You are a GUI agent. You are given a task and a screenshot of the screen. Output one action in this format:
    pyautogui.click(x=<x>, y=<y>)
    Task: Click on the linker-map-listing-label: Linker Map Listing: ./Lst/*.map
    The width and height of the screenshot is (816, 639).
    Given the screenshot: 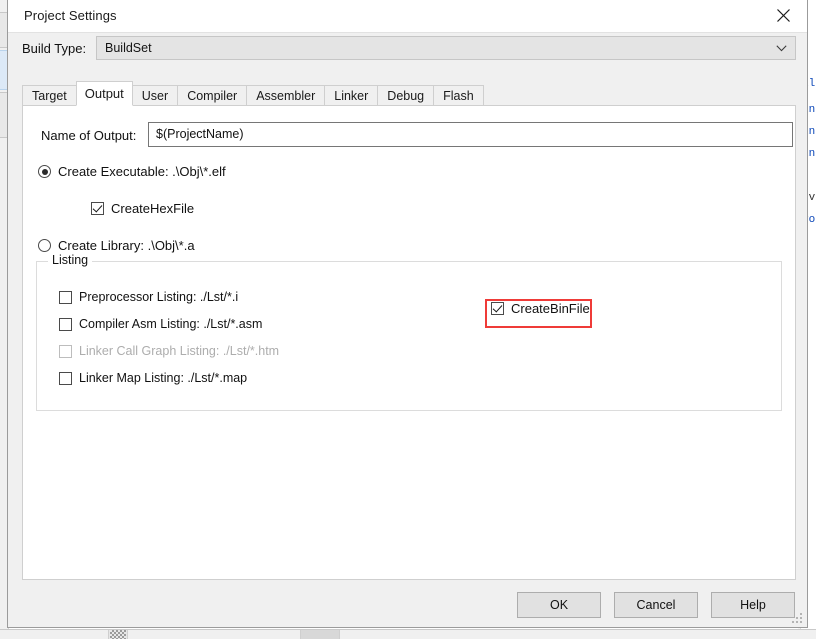 What is the action you would take?
    pyautogui.click(x=163, y=378)
    